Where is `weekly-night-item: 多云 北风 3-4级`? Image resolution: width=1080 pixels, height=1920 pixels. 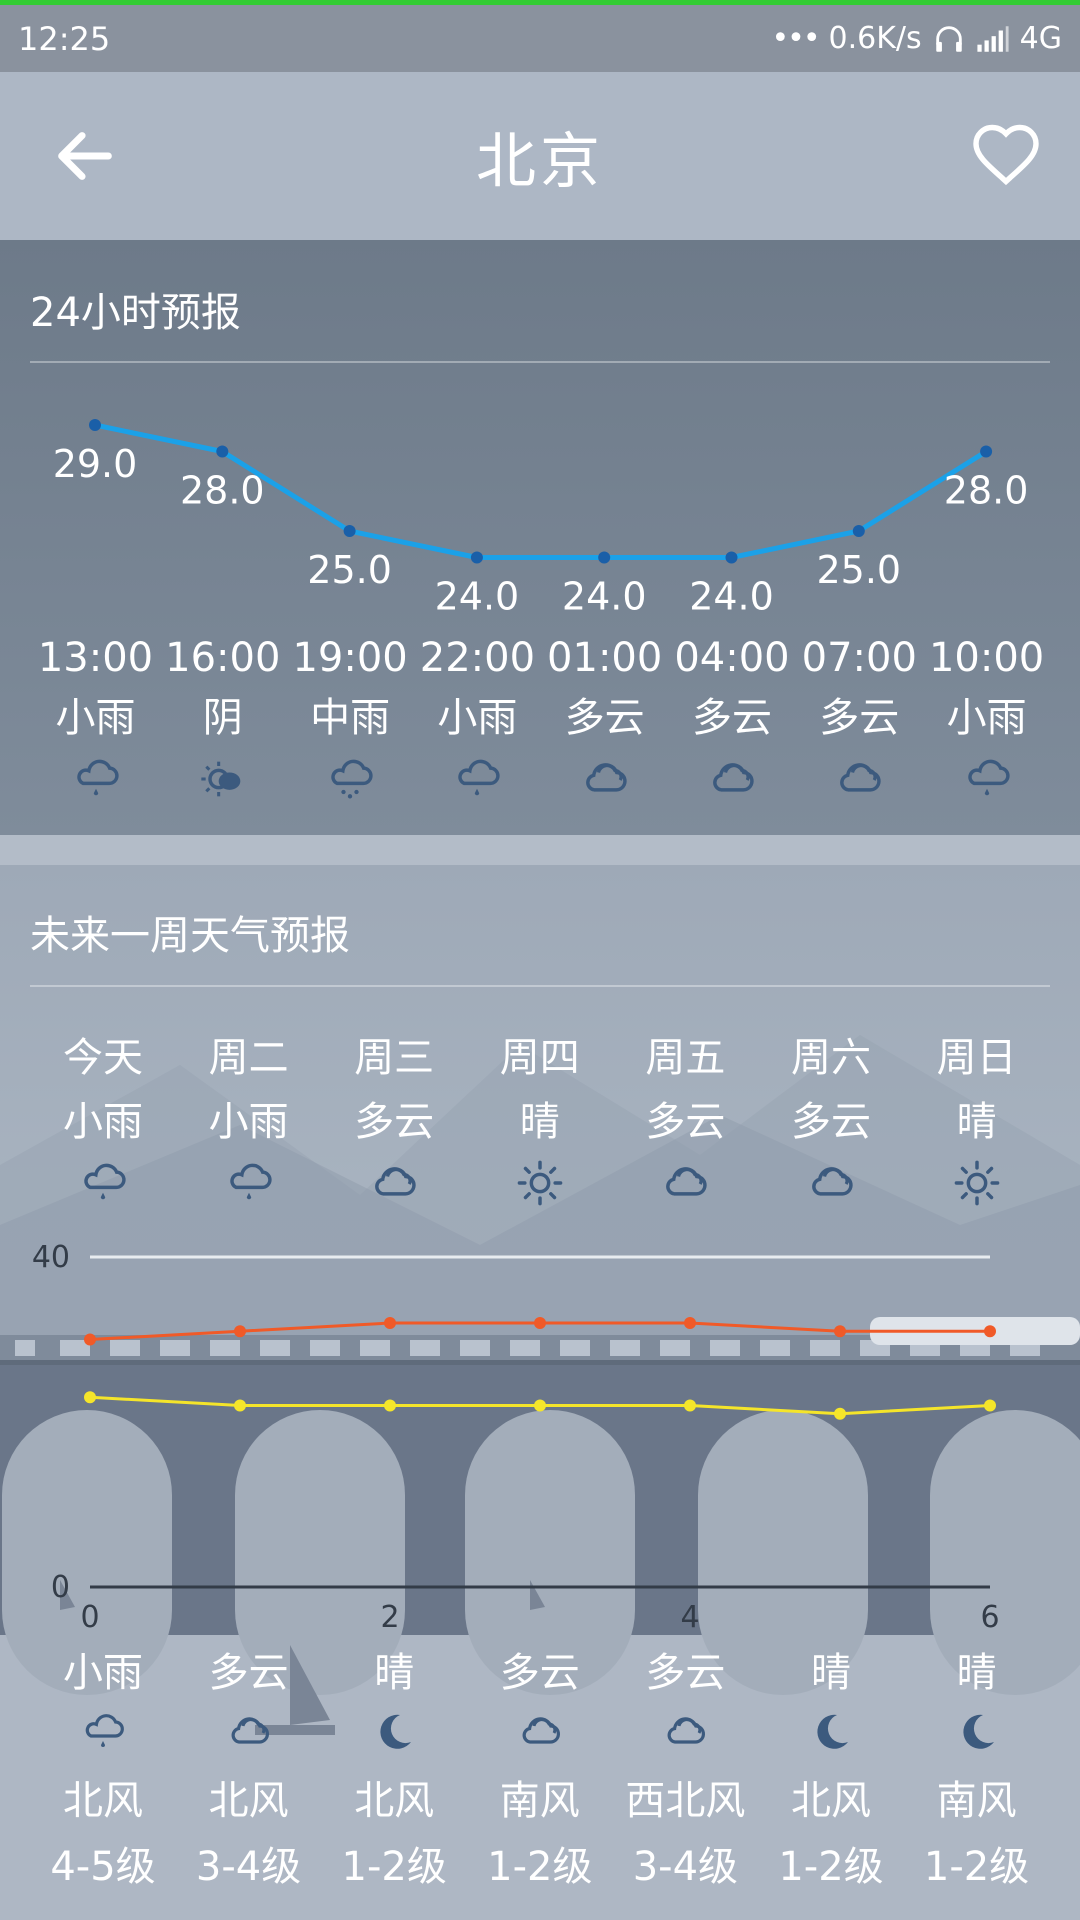
weekly-night-item: 多云 北风 3-4级 is located at coordinates (249, 1766).